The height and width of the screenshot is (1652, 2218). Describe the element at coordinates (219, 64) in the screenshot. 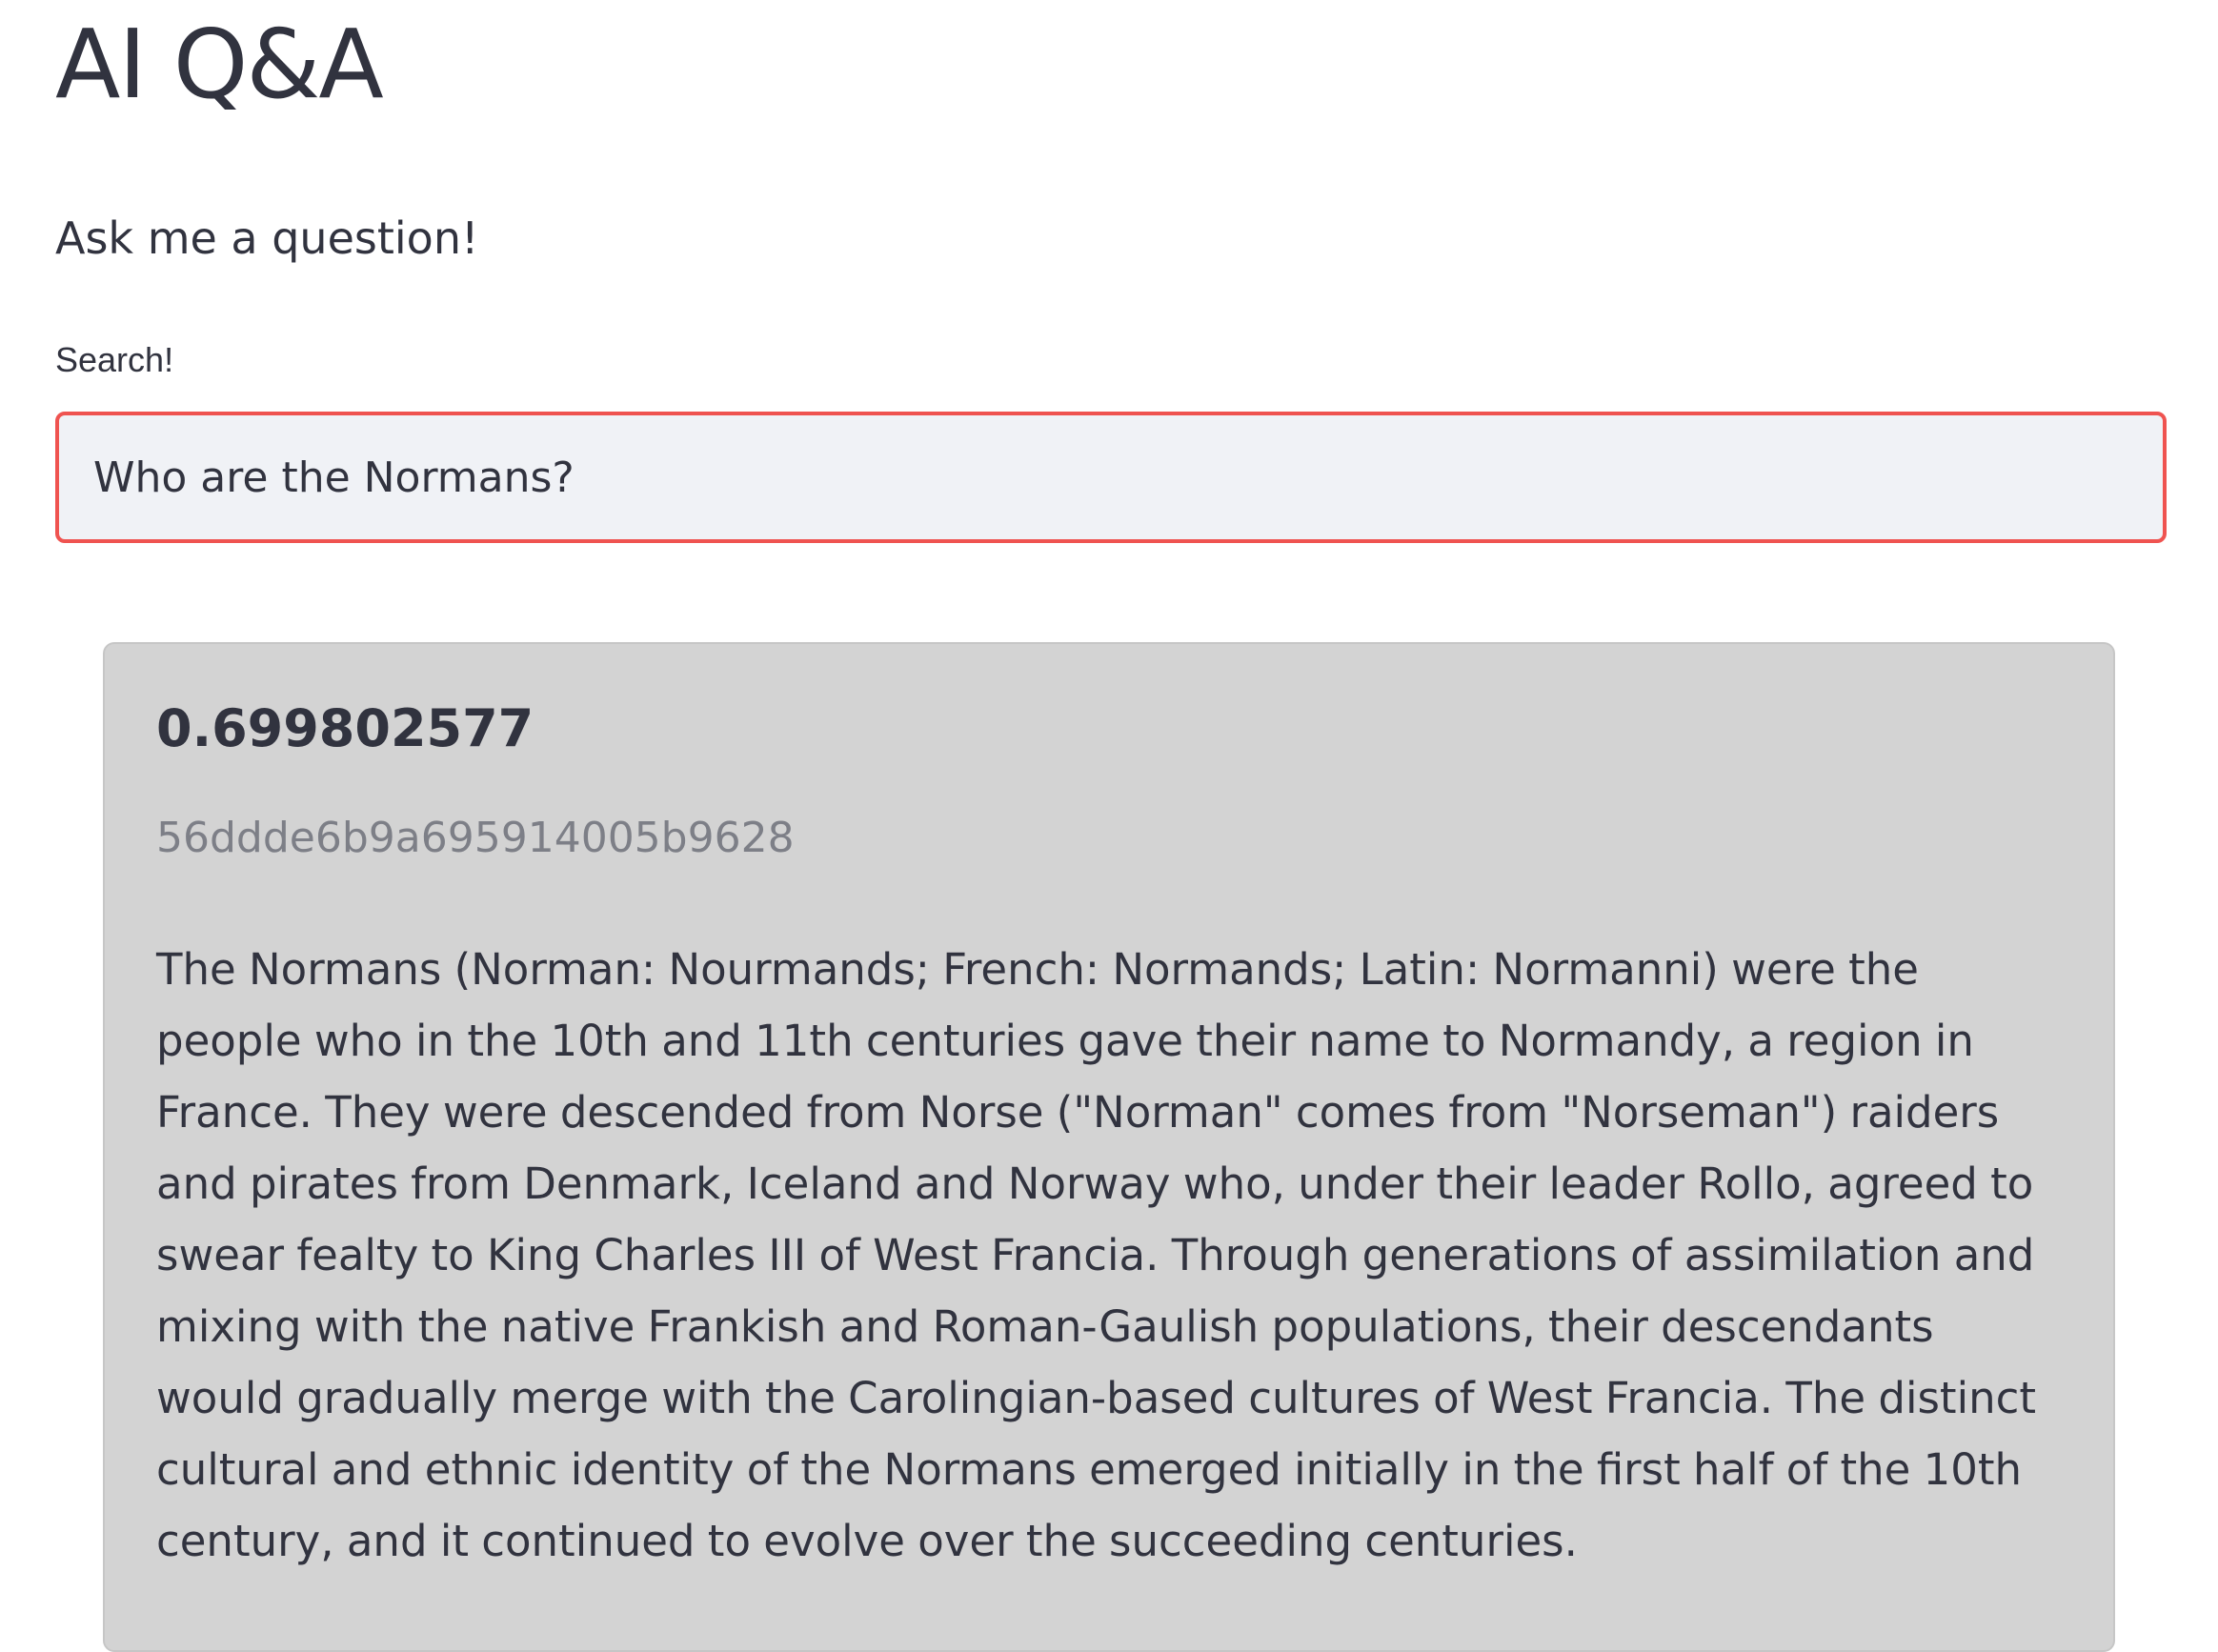

I see `page-title: AI Q&A` at that location.